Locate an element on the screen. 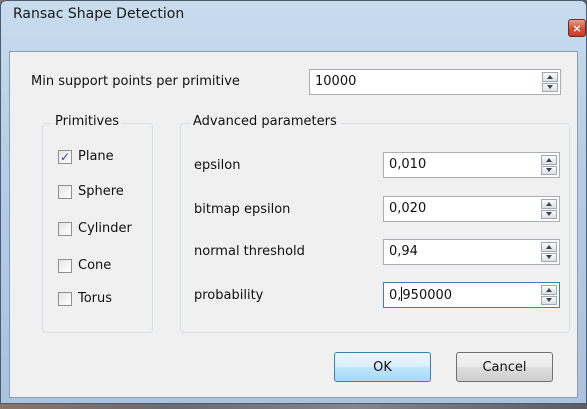 The width and height of the screenshot is (587, 409). checkbox-torus: Torus is located at coordinates (85, 298).